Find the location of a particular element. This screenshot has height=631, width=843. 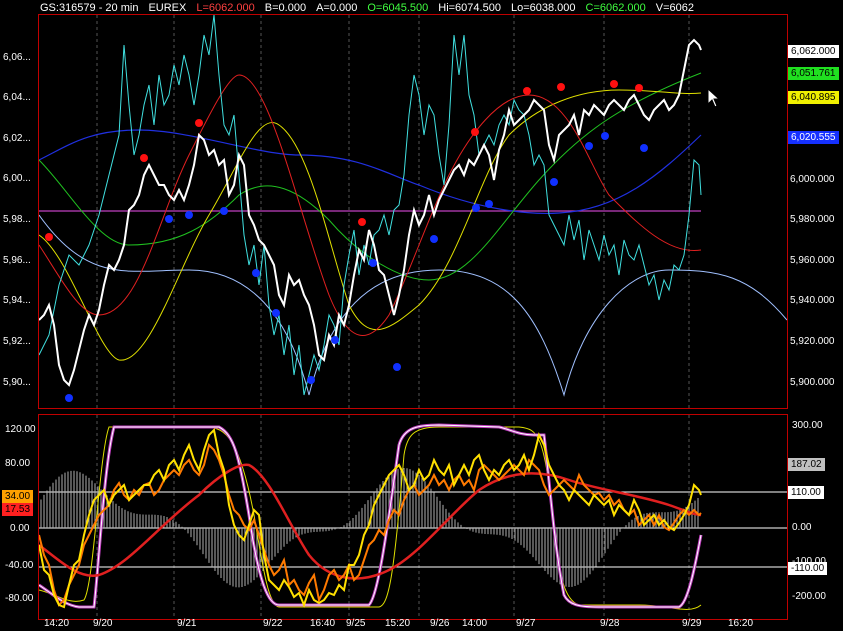

time-tick: 9/20 is located at coordinates (103, 623).